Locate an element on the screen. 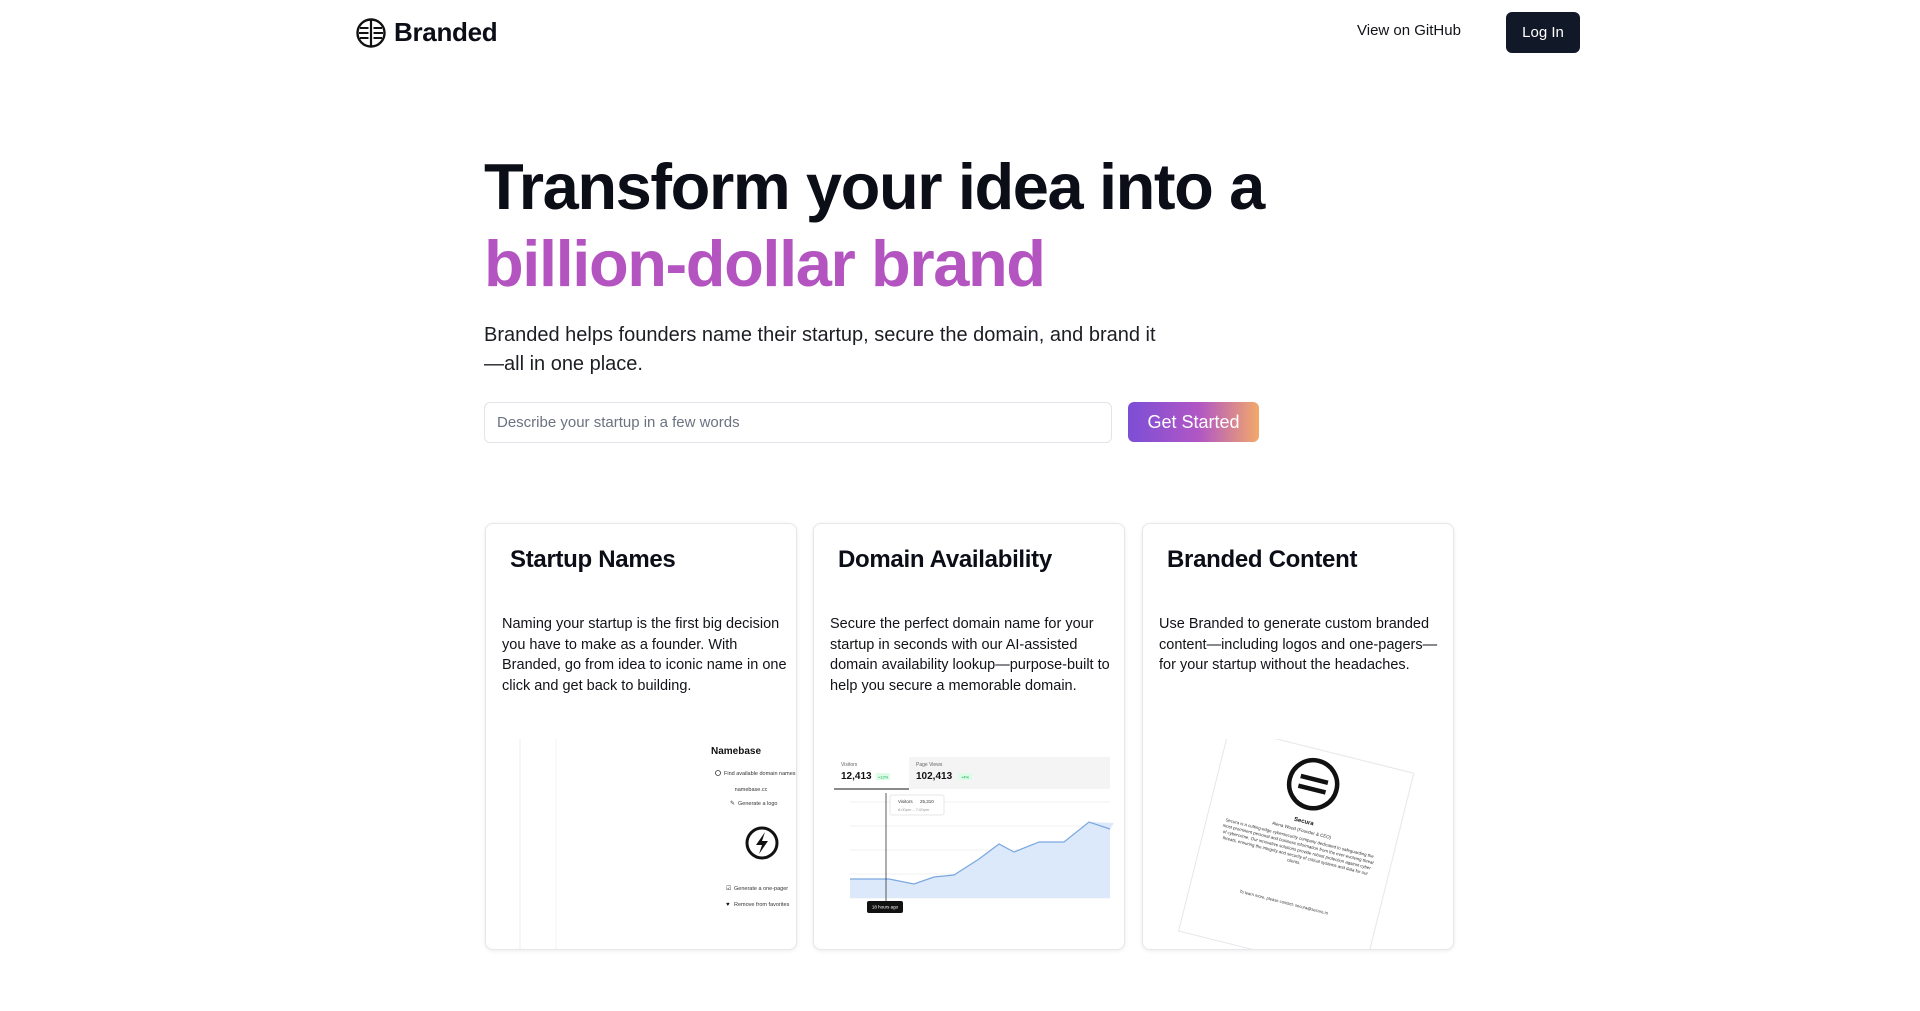 This screenshot has width=1920, height=1011. tab-pageviews-label: Page Views is located at coordinates (929, 765).